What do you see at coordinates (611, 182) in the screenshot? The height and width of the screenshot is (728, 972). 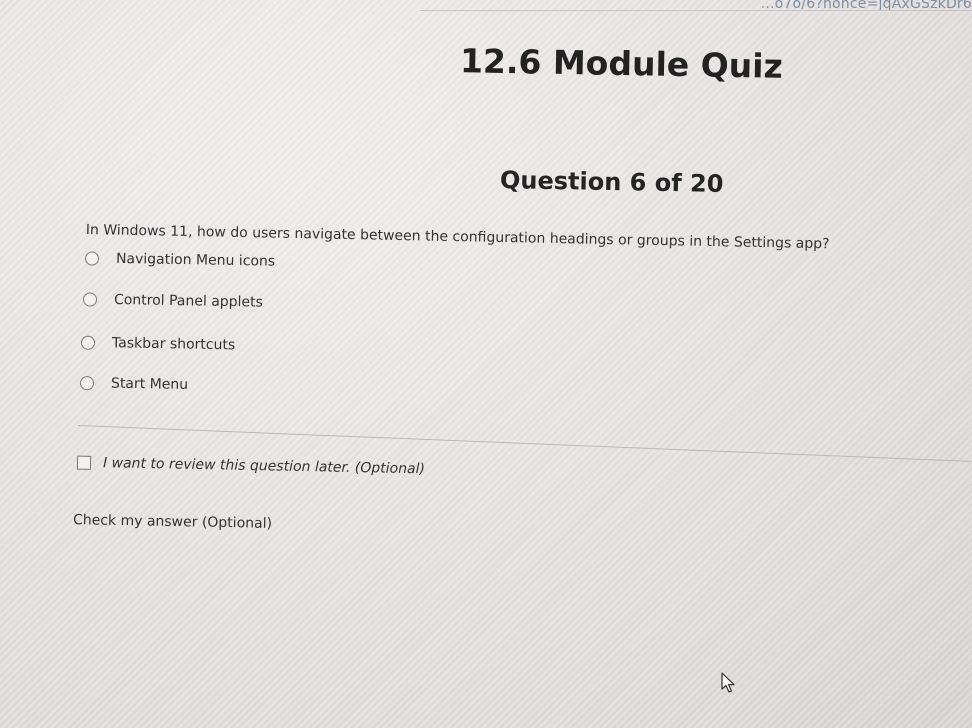 I see `question-count: Question 6 of 20` at bounding box center [611, 182].